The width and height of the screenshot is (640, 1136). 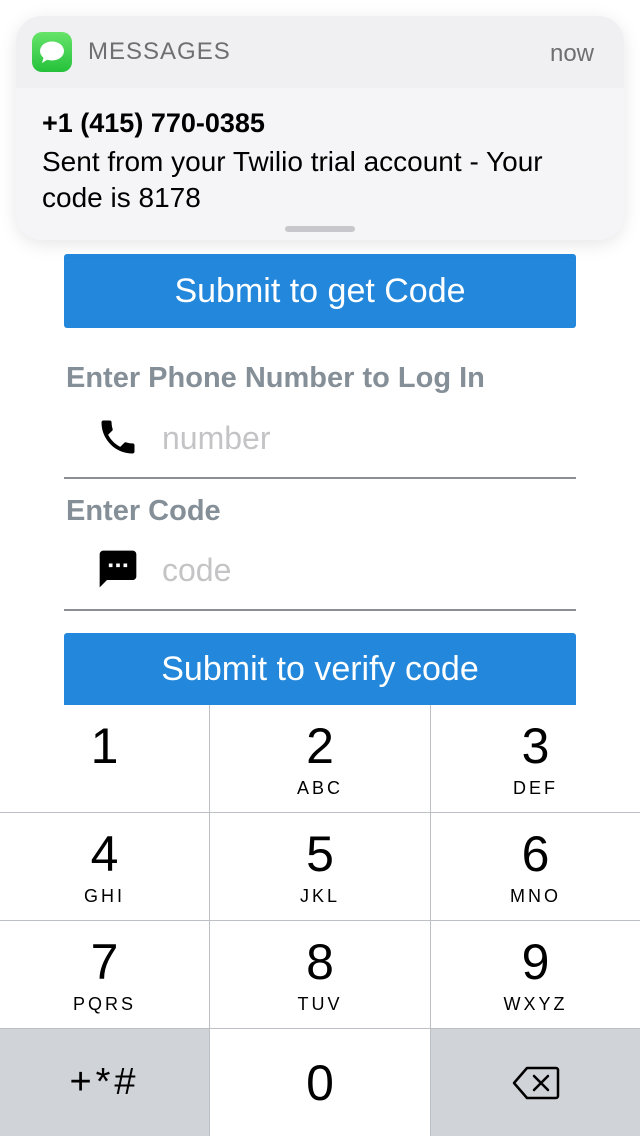 What do you see at coordinates (320, 229) in the screenshot?
I see `notification-grabber` at bounding box center [320, 229].